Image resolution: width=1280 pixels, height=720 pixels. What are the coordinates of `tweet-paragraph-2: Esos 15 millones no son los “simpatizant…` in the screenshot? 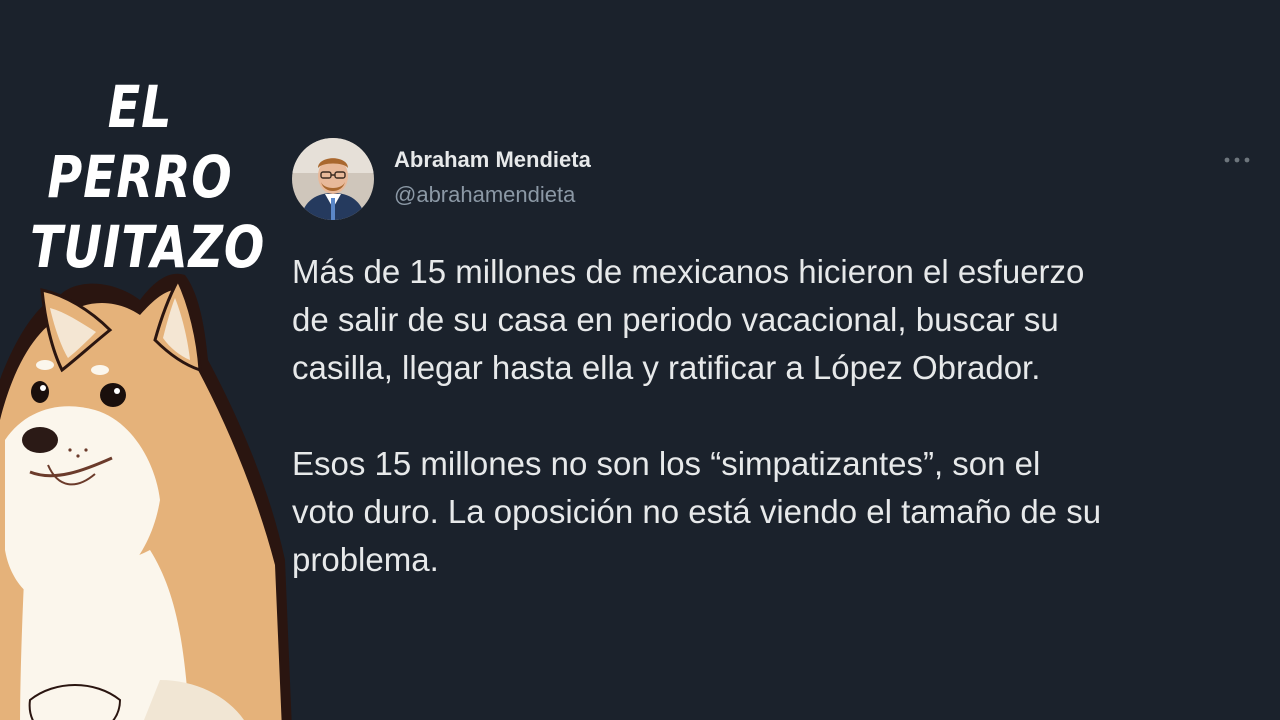 It's located at (697, 511).